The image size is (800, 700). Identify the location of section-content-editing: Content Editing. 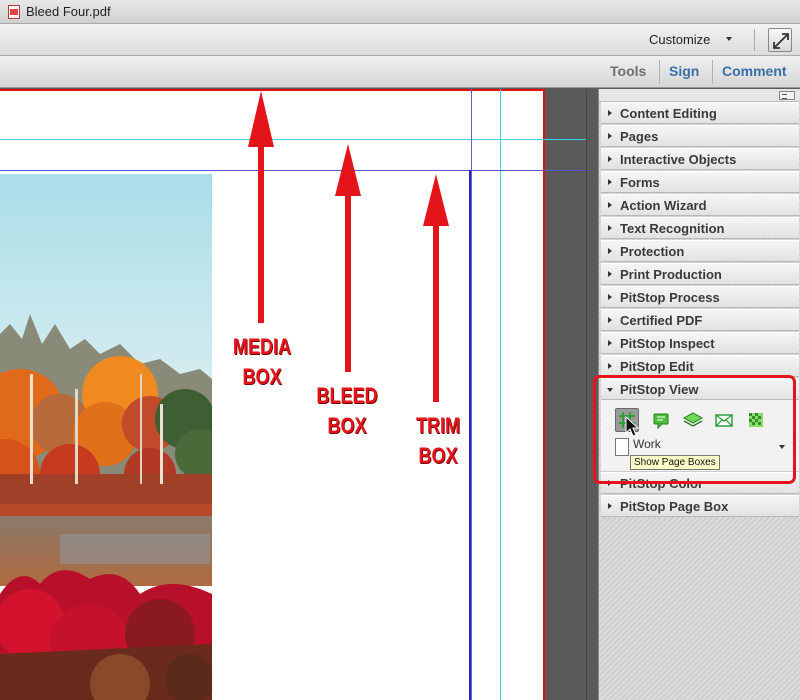
(700, 113).